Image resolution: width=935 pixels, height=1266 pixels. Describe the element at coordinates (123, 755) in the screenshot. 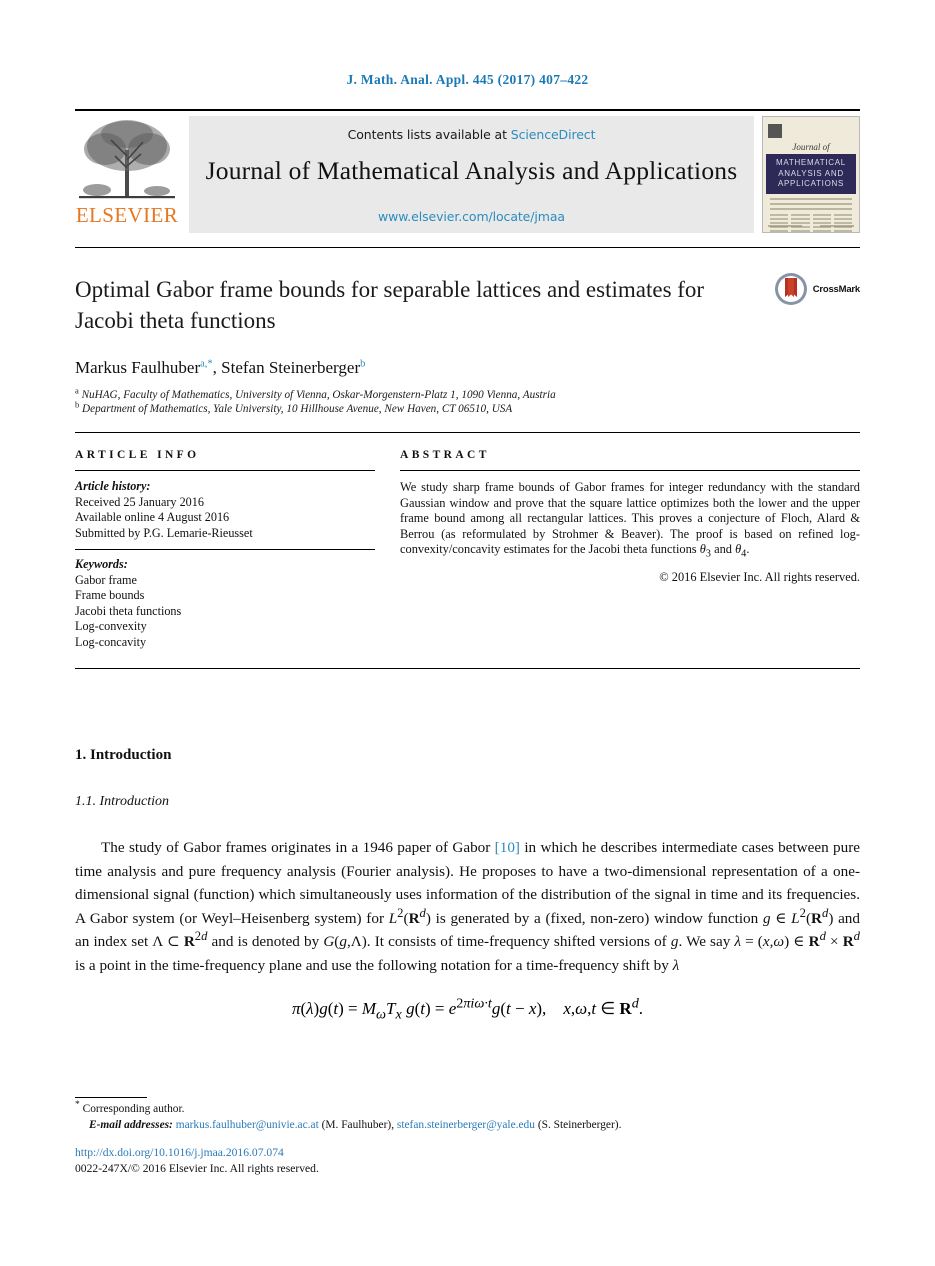

I see `section-heading-introduction: 1. Introduction` at that location.